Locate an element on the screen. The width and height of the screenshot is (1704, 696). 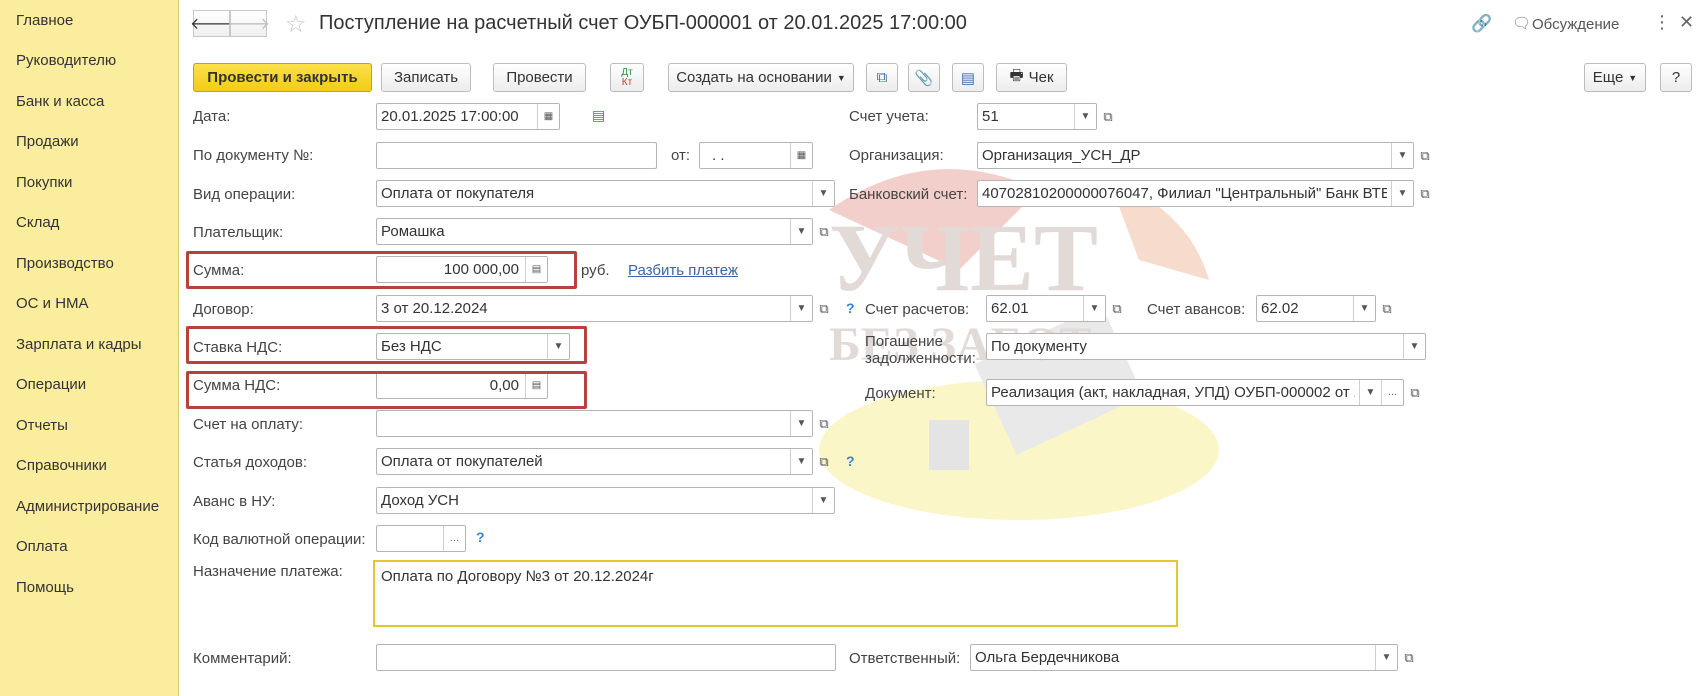
operation-type-select: Оплата от покупателя ▼ is located at coordinates (605, 193).